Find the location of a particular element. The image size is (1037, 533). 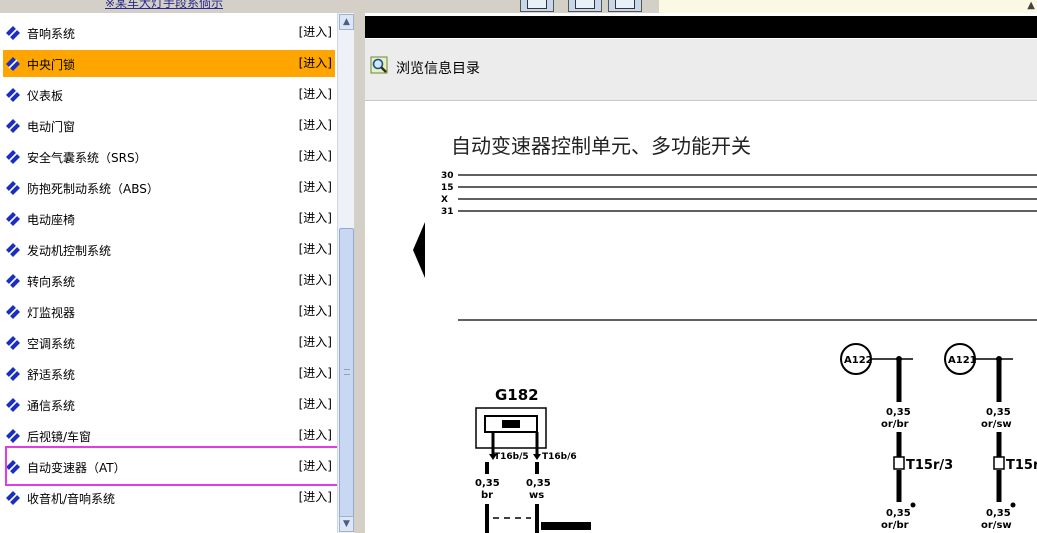

wire-b2-gauge: 0,35 is located at coordinates (998, 513).